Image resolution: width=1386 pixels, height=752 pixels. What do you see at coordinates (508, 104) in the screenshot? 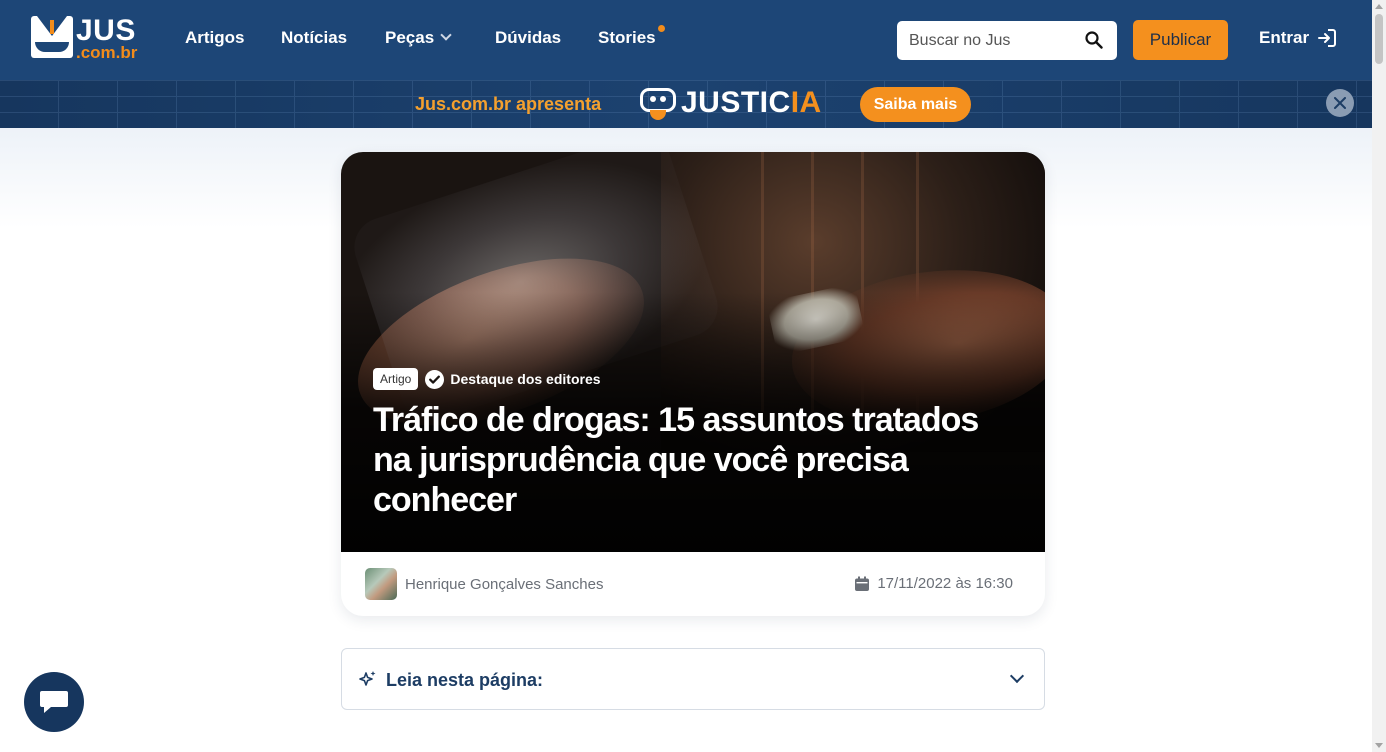
I see `promo-text: Jus.com.br apresenta` at bounding box center [508, 104].